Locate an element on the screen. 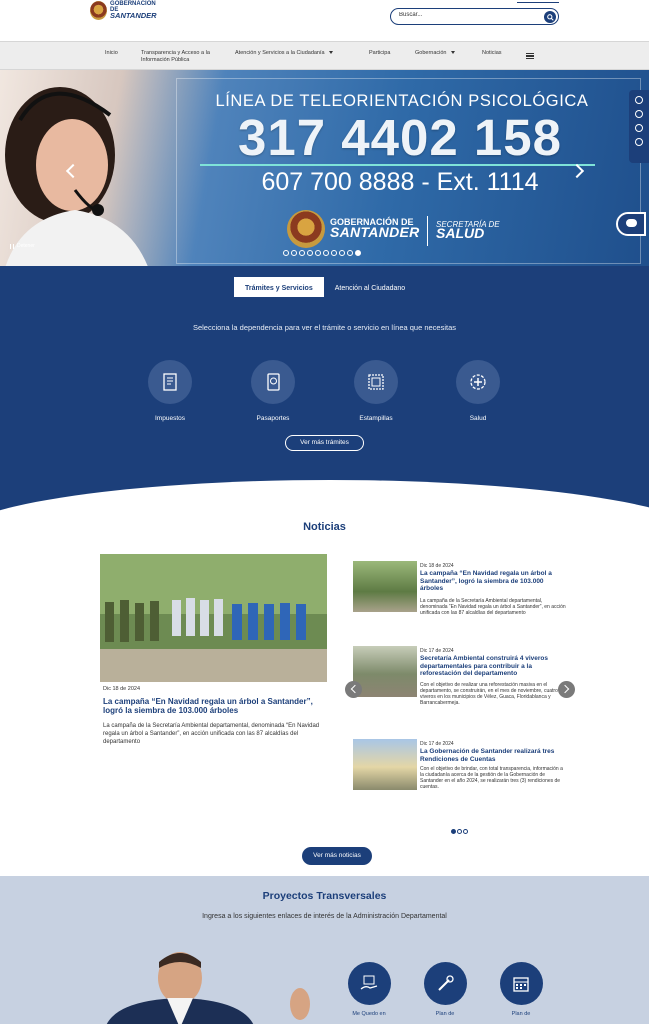 Image resolution: width=649 pixels, height=1024 pixels. section-wave is located at coordinates (324, 495).